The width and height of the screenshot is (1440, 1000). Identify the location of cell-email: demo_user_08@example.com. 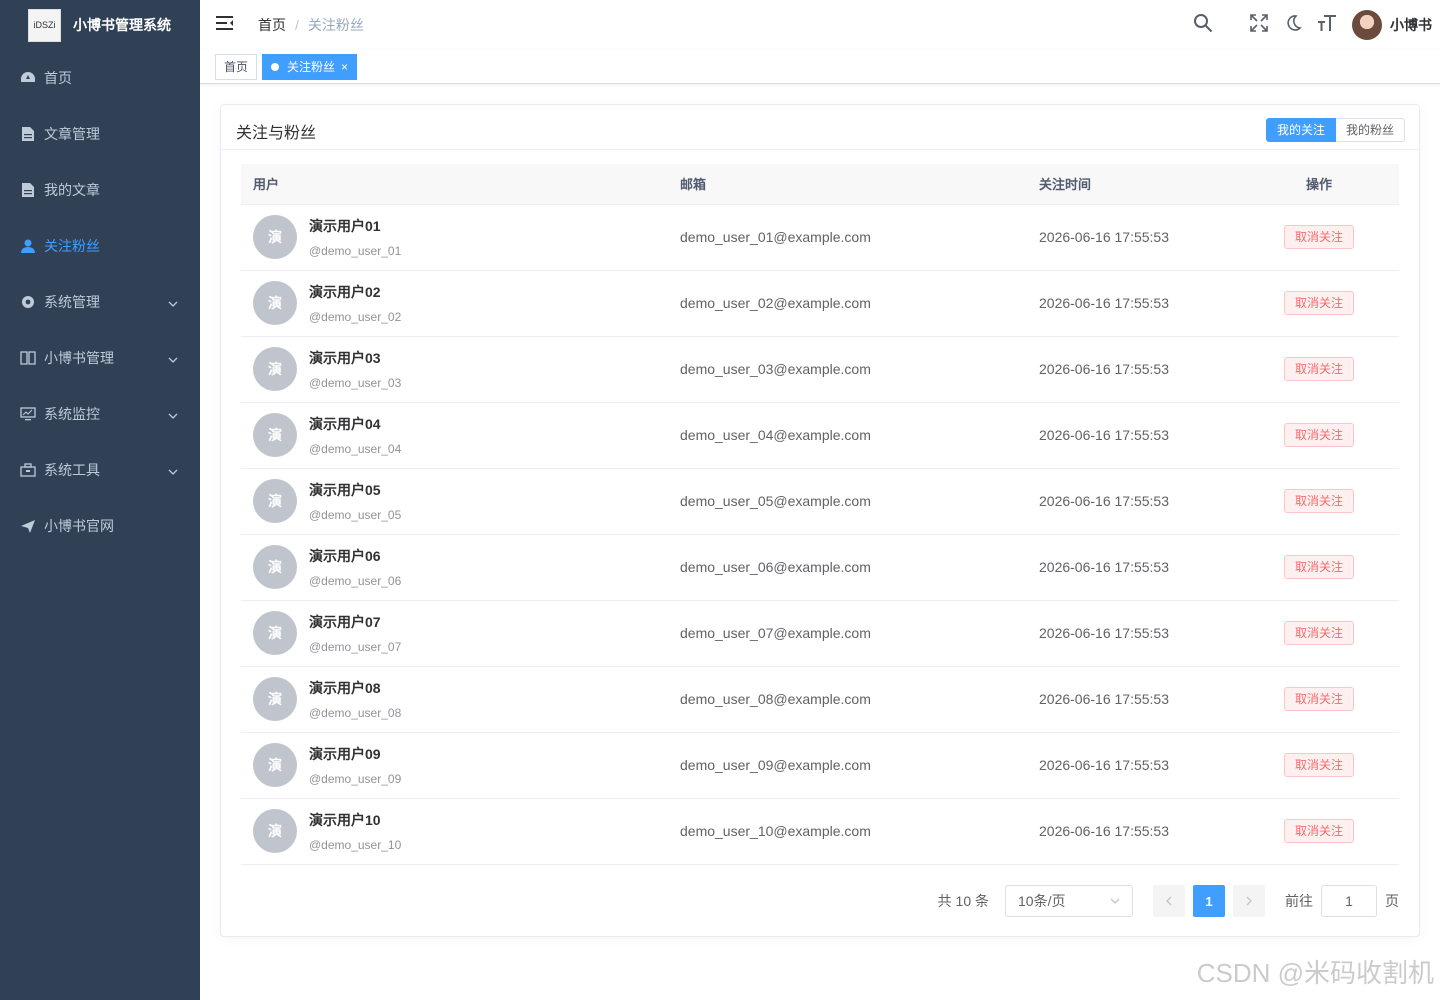
(859, 699).